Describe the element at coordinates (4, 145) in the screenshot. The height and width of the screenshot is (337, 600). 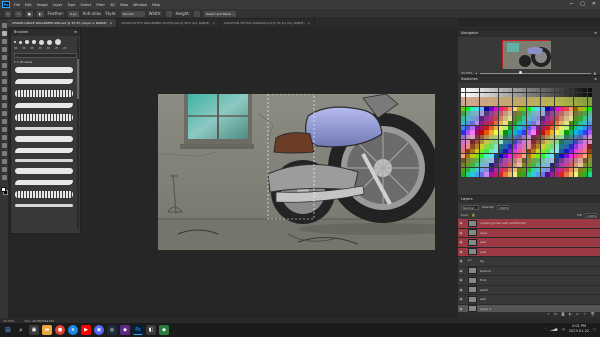
I see `type-tool-icon` at that location.